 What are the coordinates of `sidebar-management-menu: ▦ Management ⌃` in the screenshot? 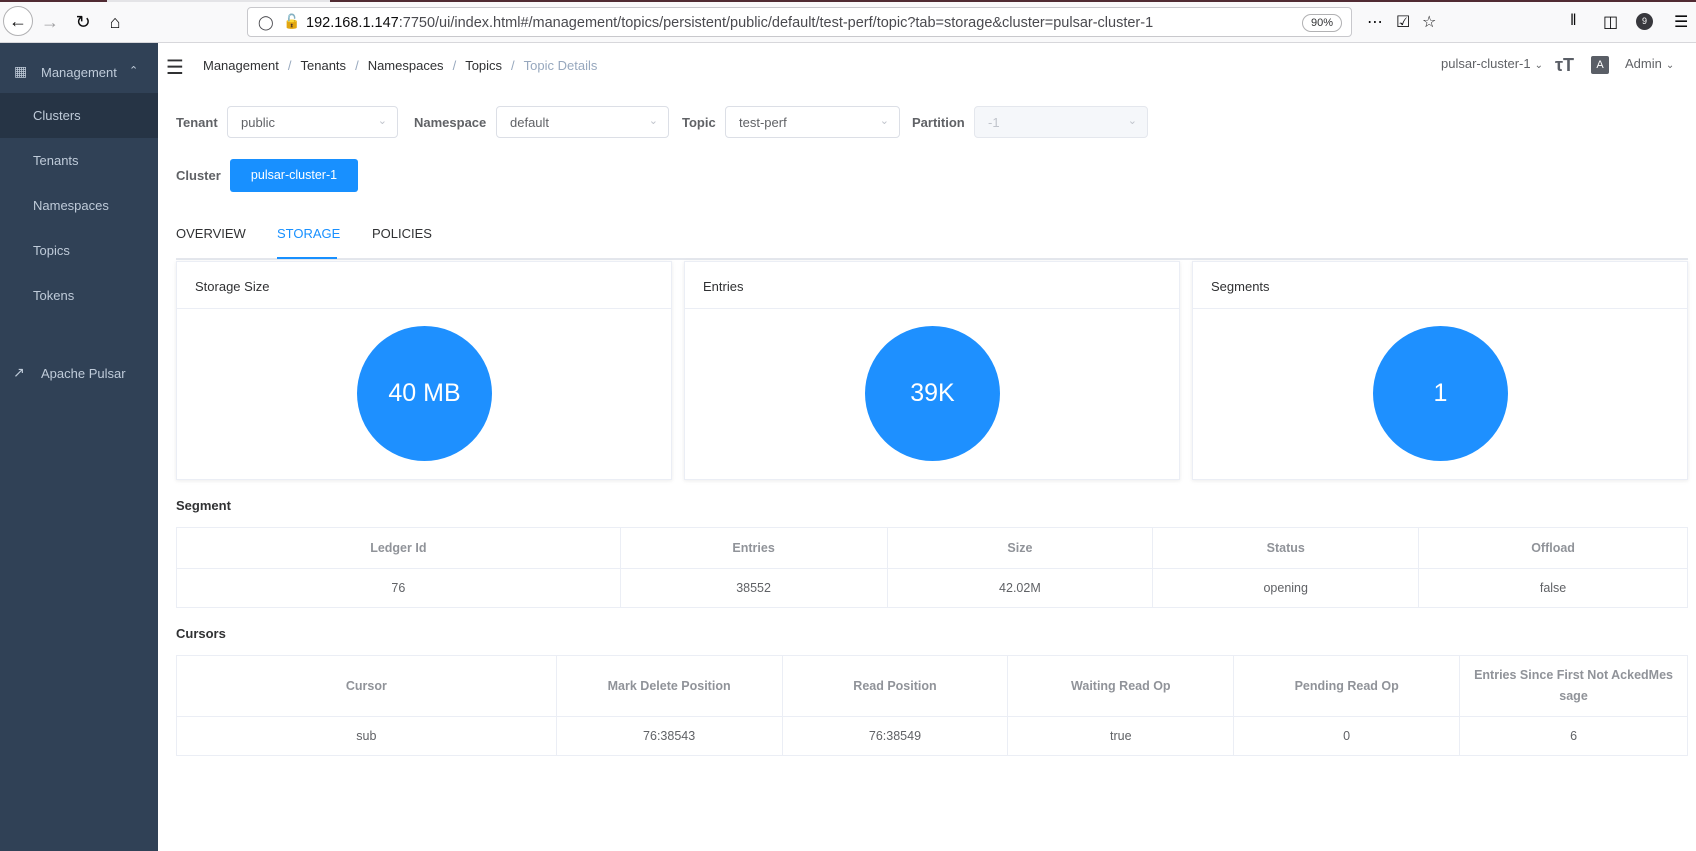 It's located at (79, 72).